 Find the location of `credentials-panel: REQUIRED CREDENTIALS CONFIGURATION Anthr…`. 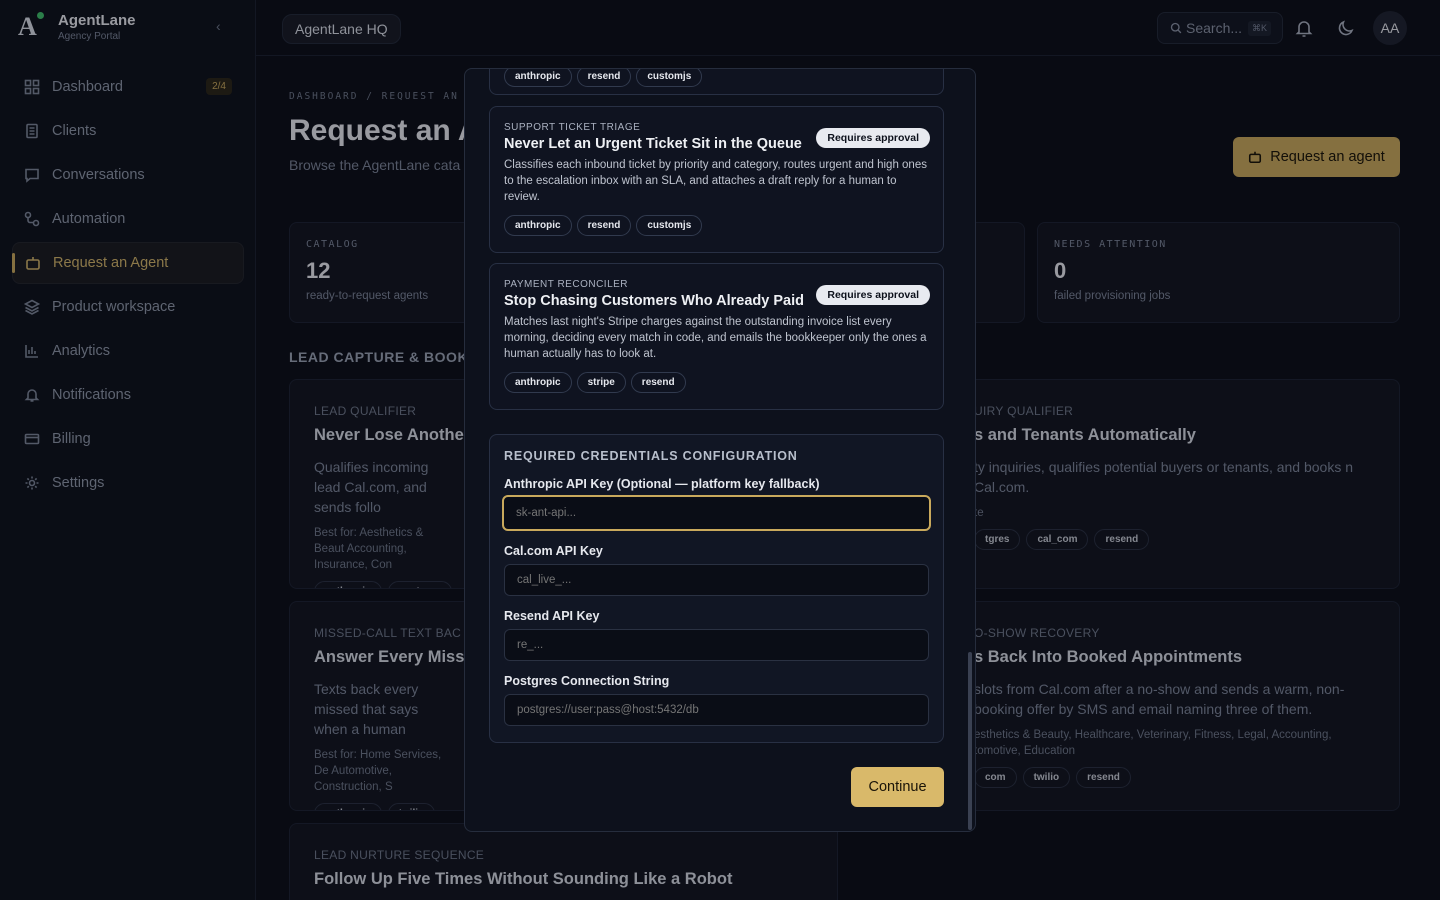

credentials-panel: REQUIRED CREDENTIALS CONFIGURATION Anthr… is located at coordinates (716, 588).